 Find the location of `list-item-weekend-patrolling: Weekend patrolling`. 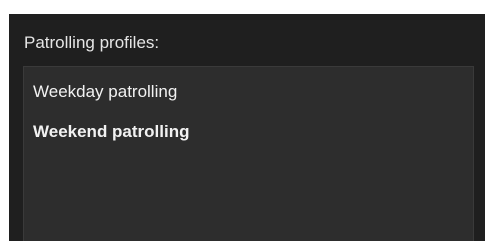

list-item-weekend-patrolling: Weekend patrolling is located at coordinates (111, 132).